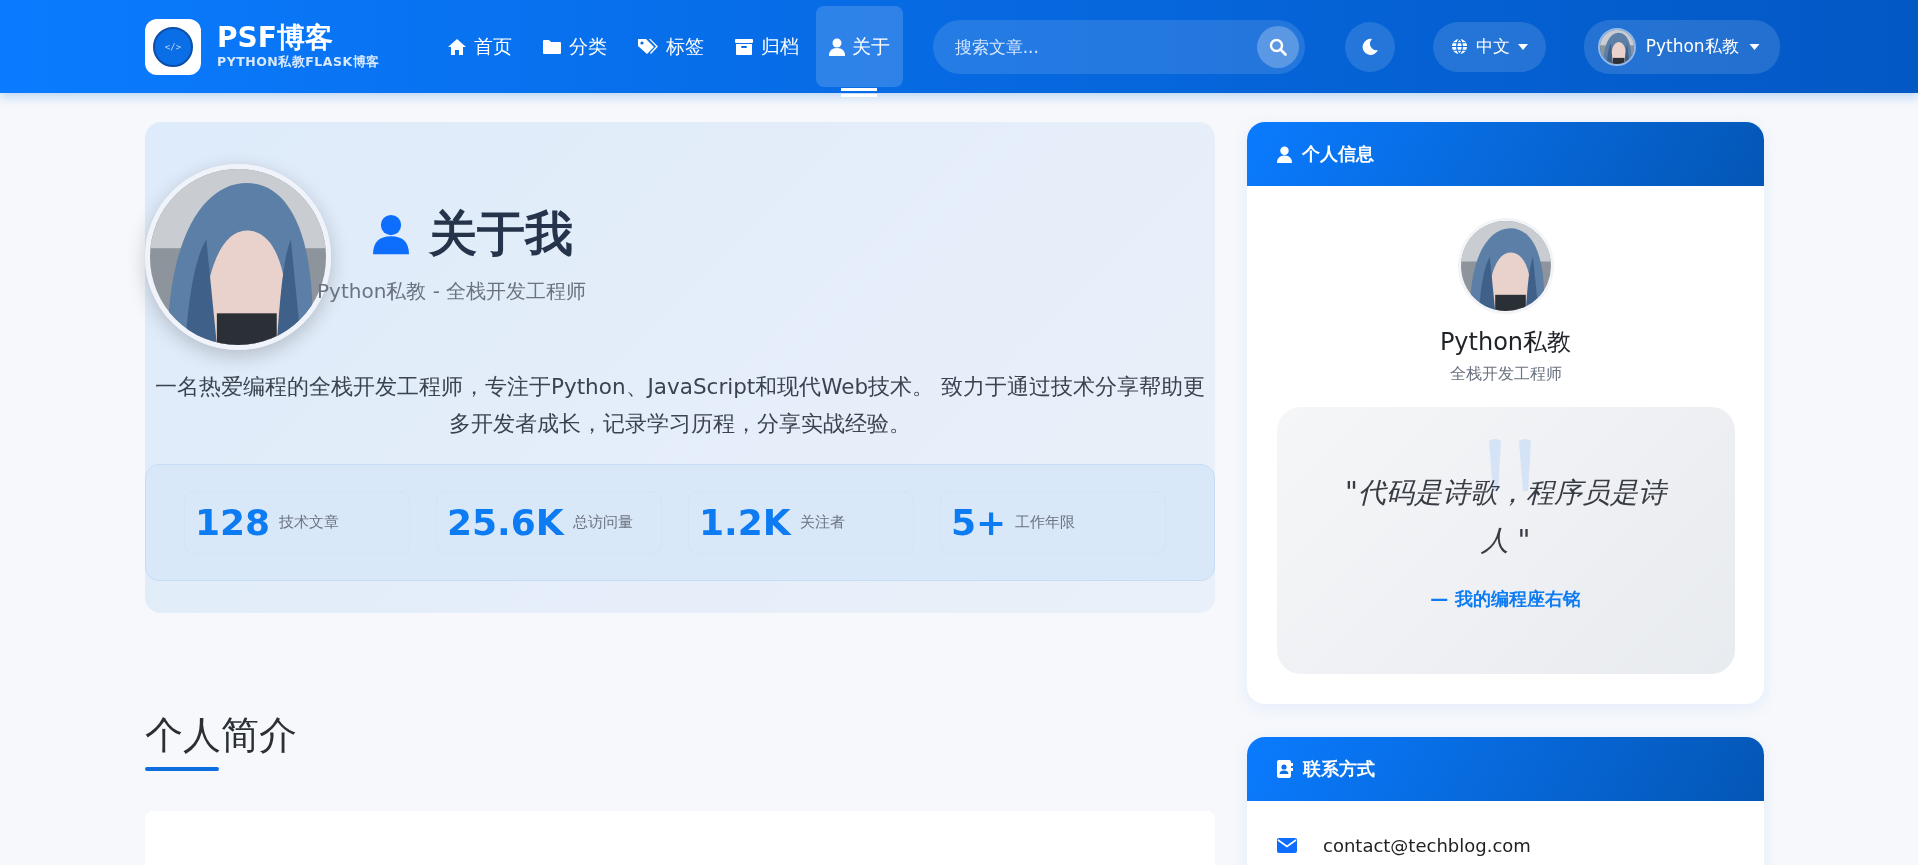  I want to click on moon-icon, so click(1369, 46).